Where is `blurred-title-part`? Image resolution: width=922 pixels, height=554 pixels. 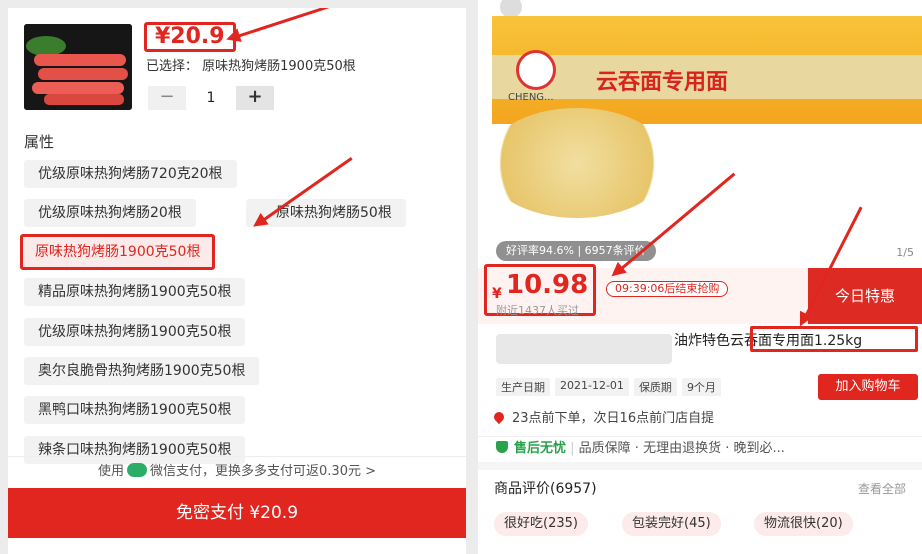
blurred-title-part is located at coordinates (584, 349).